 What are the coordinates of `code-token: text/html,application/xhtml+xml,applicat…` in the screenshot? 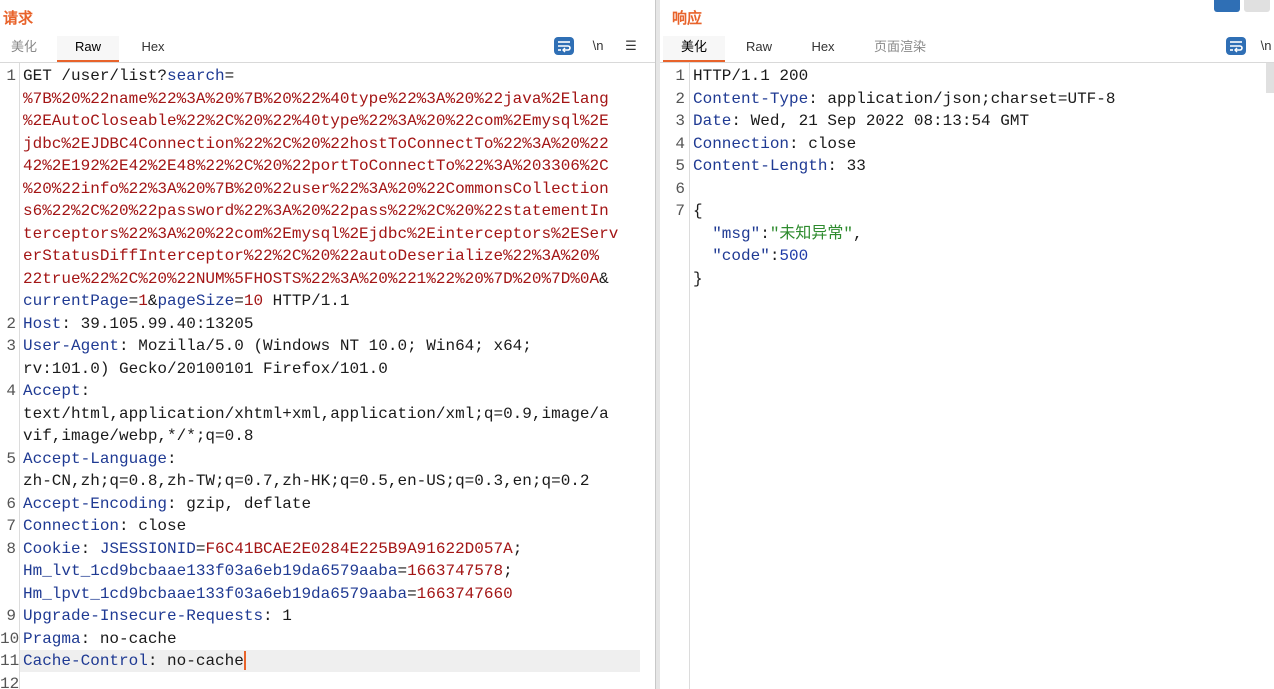 It's located at (316, 413).